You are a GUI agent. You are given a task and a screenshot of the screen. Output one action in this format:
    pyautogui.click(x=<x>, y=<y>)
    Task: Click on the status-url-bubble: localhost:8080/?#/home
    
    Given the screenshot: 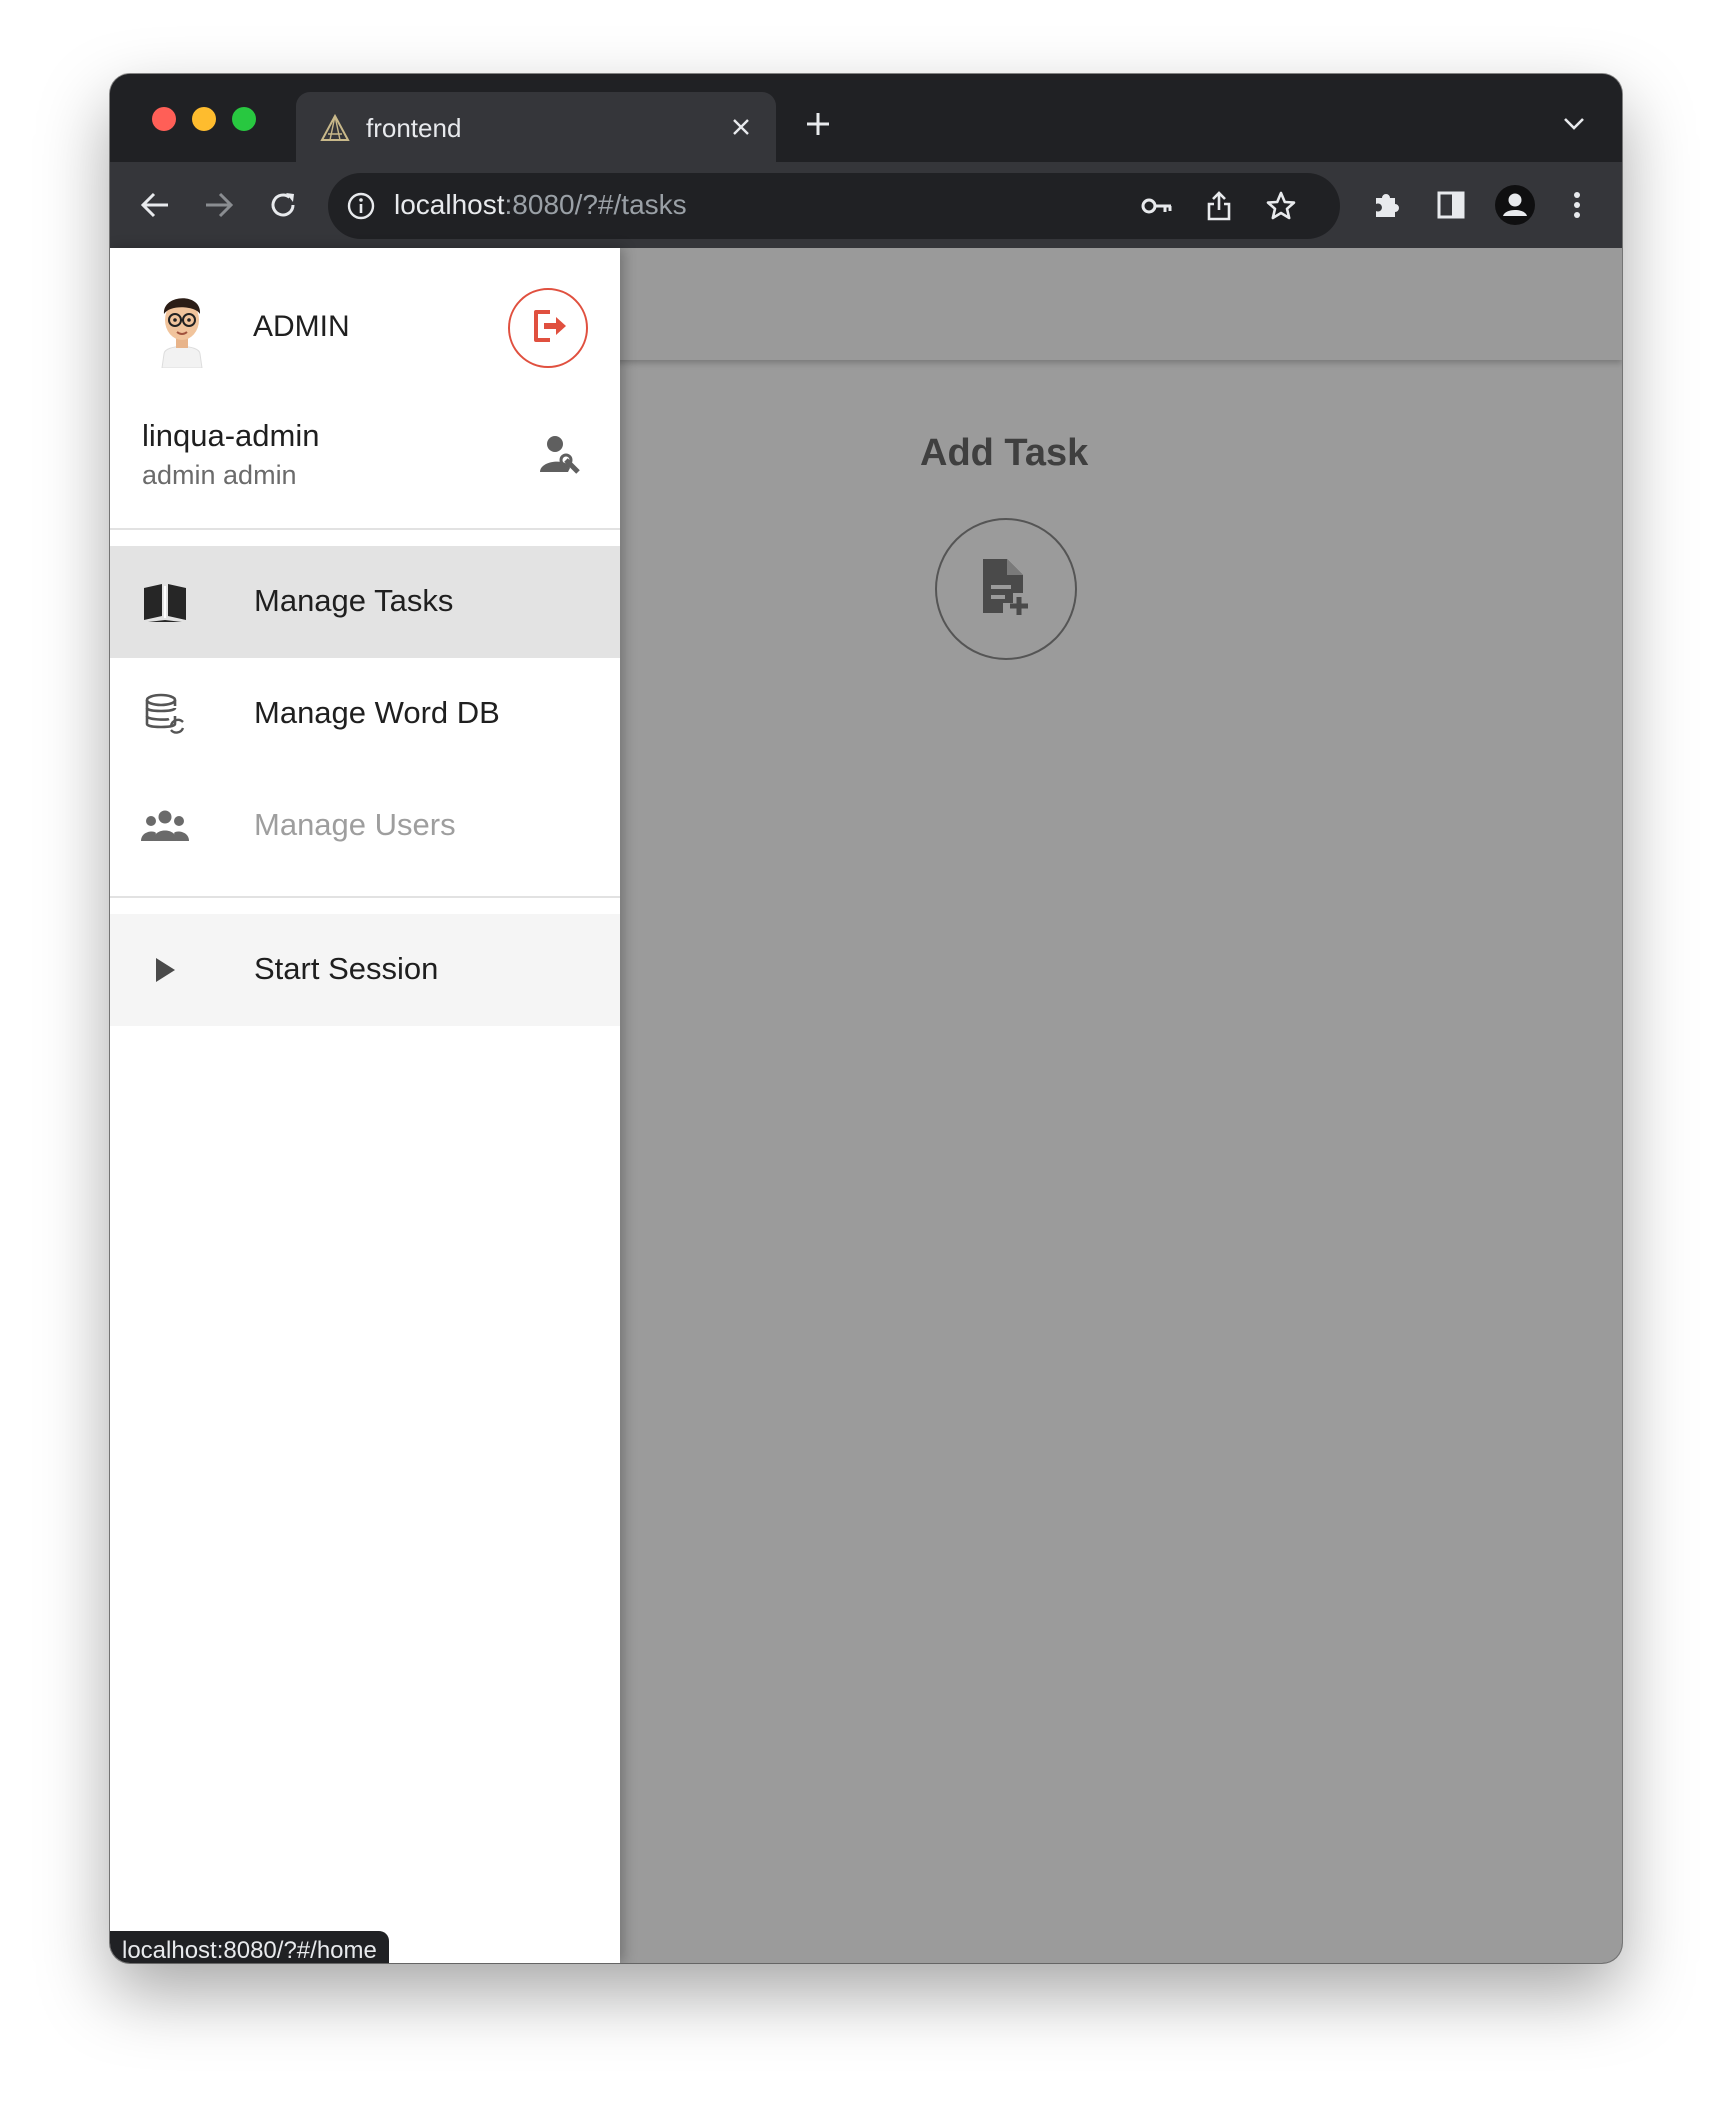 What is the action you would take?
    pyautogui.click(x=249, y=1947)
    